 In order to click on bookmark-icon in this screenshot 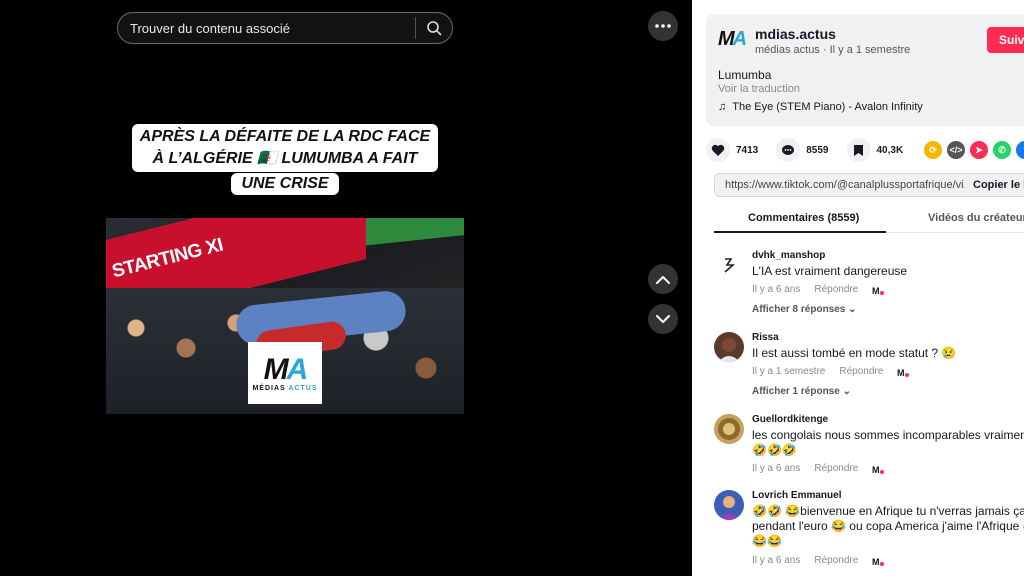, I will do `click(858, 150)`.